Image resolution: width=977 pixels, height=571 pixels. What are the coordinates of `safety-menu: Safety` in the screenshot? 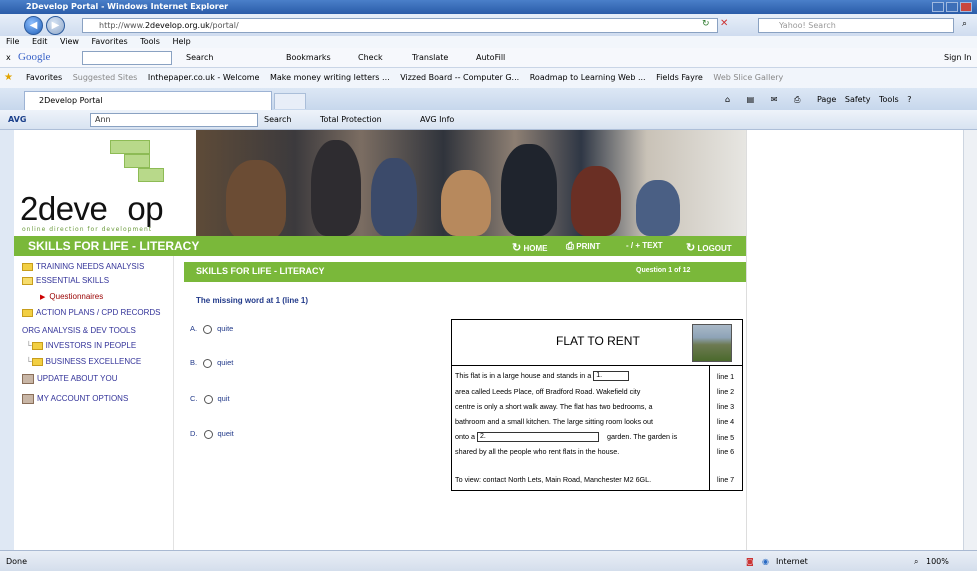 It's located at (858, 99).